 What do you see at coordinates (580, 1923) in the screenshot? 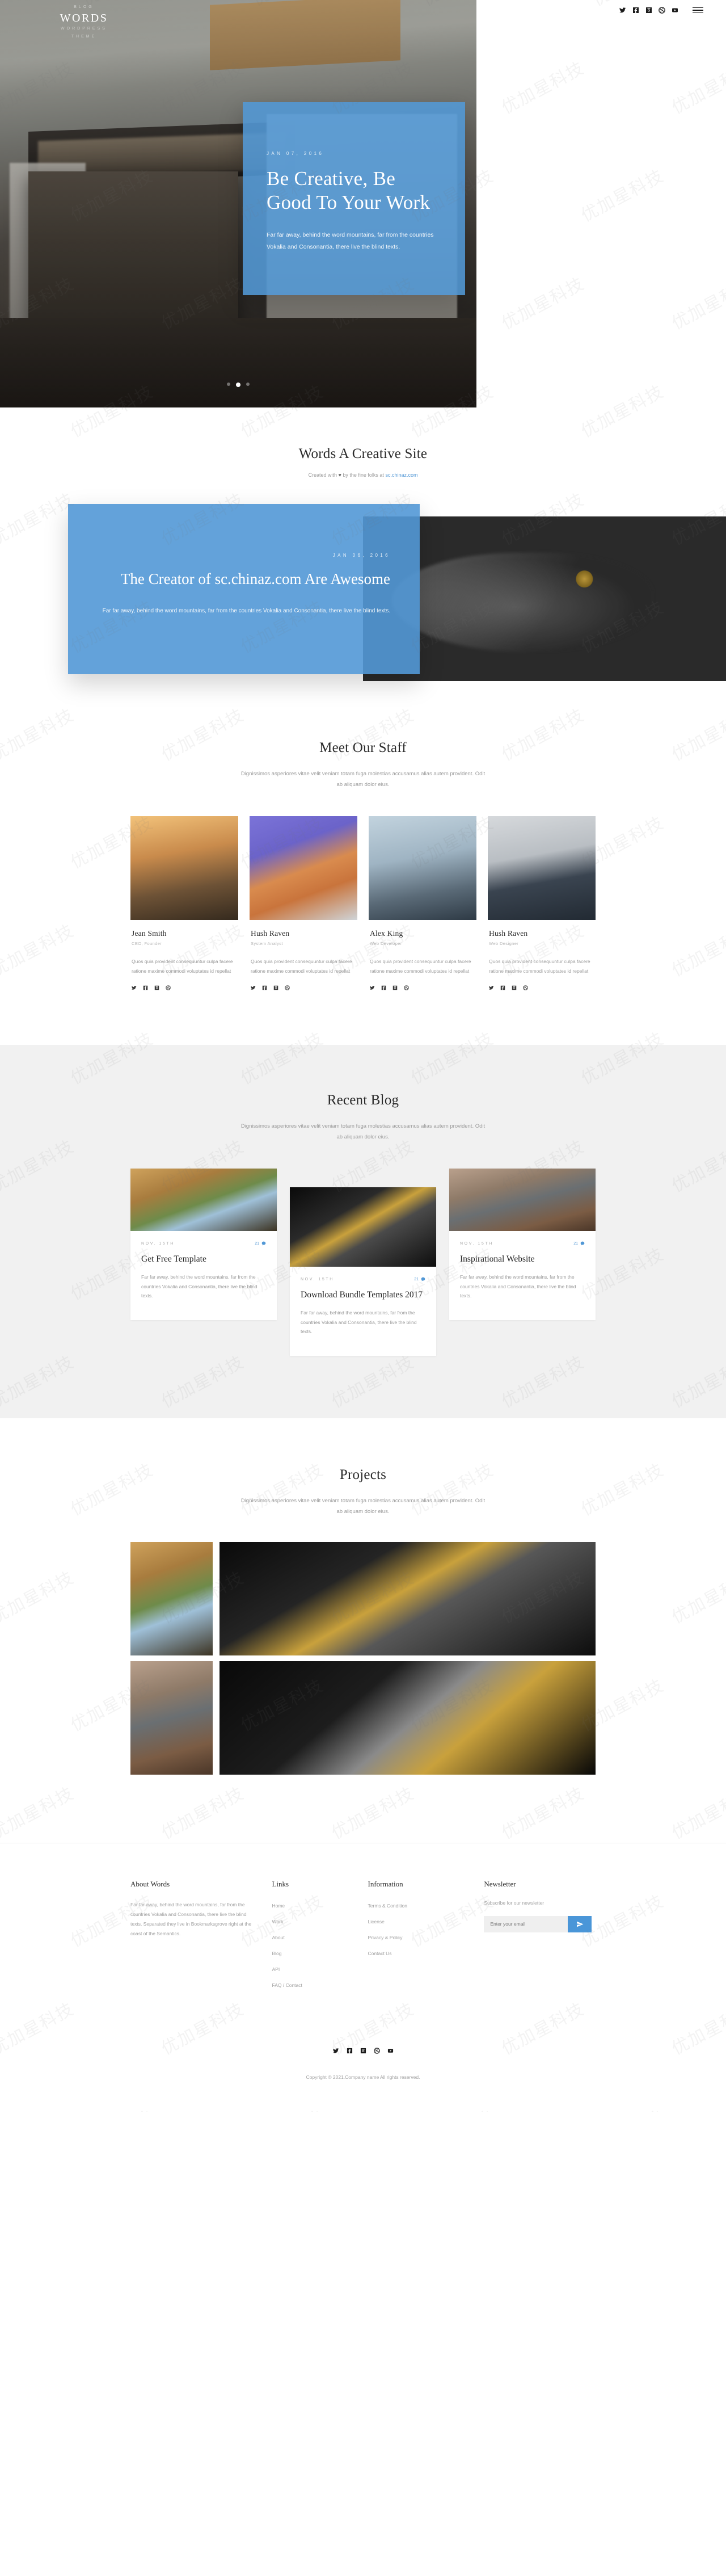
I see `newsletter-submit-button` at bounding box center [580, 1923].